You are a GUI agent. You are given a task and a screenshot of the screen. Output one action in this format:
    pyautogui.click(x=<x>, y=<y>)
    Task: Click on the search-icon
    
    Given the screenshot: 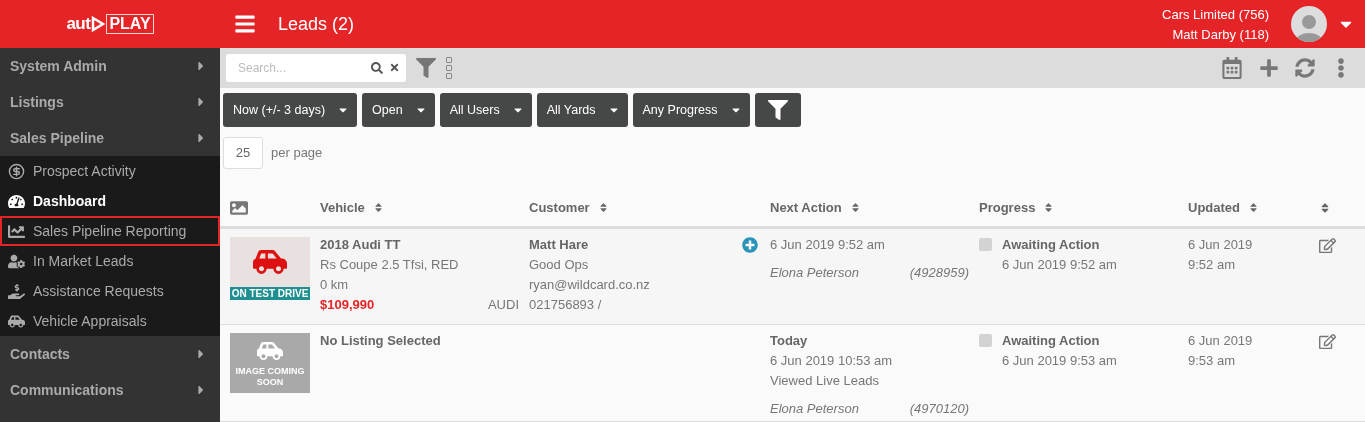 What is the action you would take?
    pyautogui.click(x=377, y=67)
    